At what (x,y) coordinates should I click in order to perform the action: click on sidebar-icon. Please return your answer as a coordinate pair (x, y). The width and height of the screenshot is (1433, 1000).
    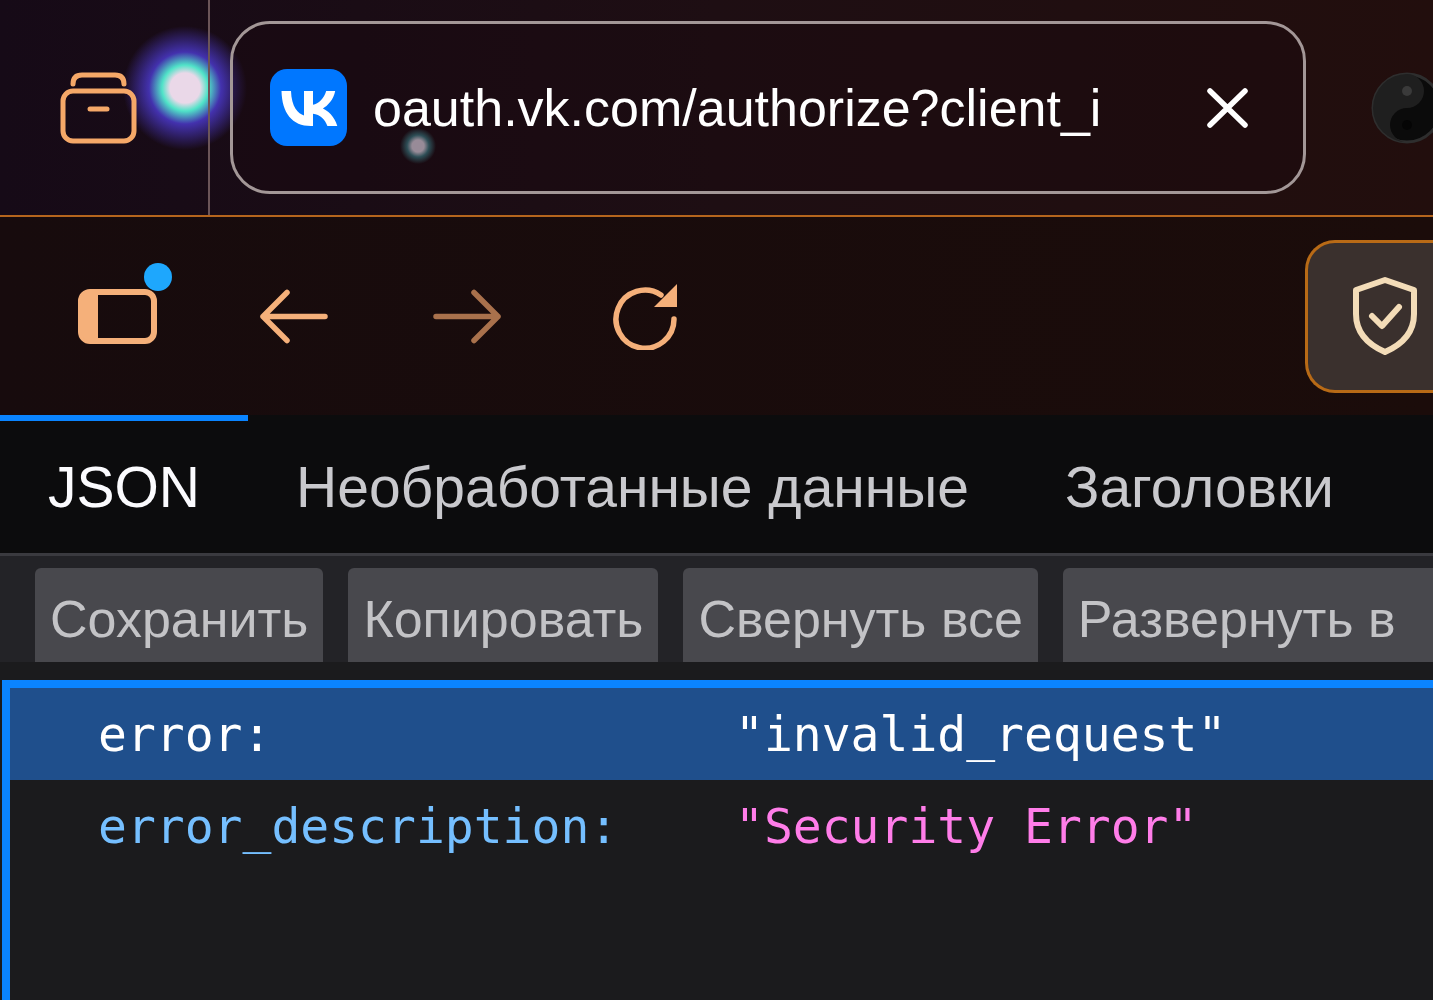
    Looking at the image, I should click on (117, 316).